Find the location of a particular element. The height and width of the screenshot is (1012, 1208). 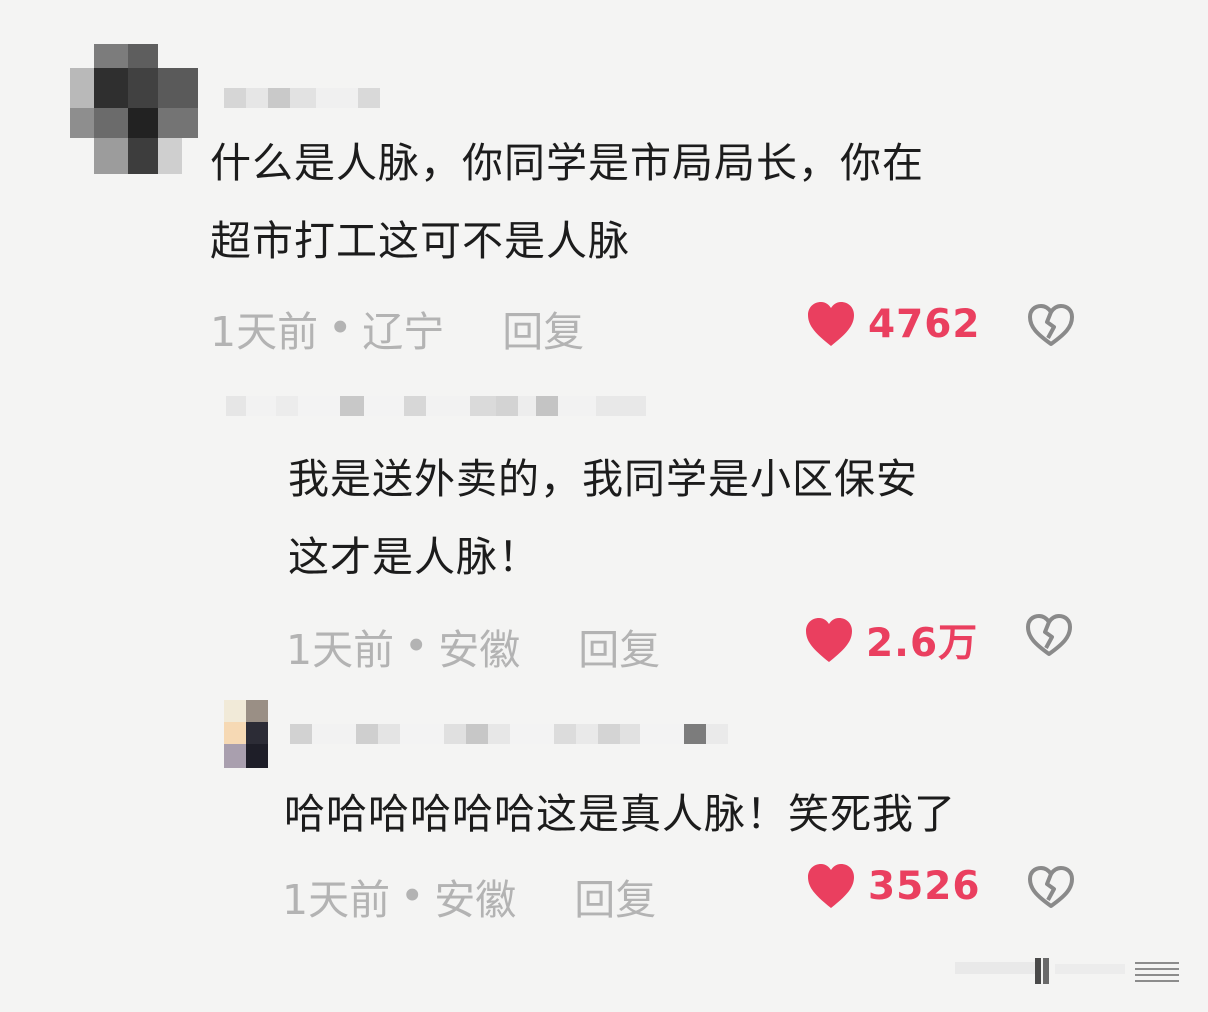

comment-text: 哈哈哈哈哈哈这是真人脉！笑死我了 is located at coordinates (620, 814).